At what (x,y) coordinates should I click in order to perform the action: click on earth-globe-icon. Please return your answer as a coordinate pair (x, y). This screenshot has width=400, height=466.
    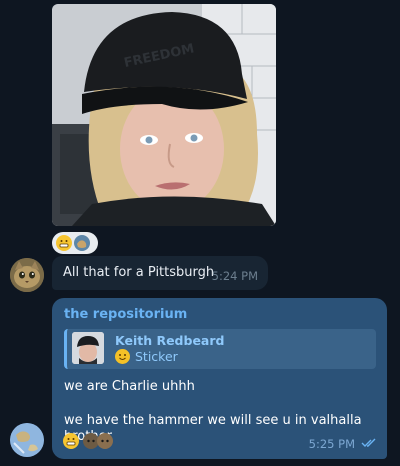
    Looking at the image, I should click on (27, 440).